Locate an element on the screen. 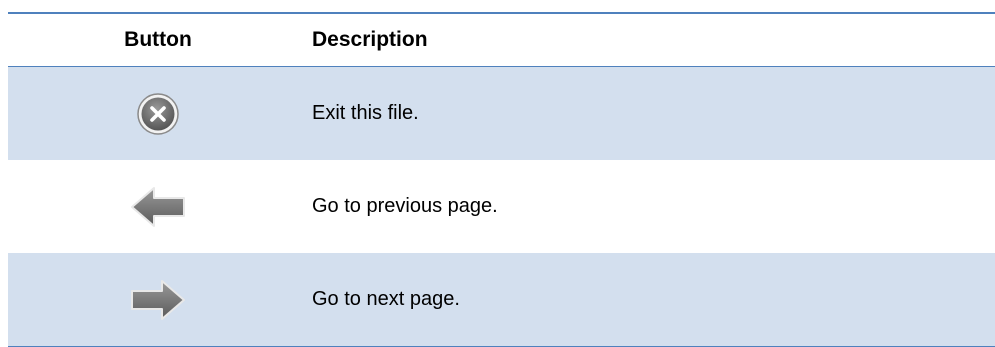  description-cell: Exit this file. is located at coordinates (651, 113).